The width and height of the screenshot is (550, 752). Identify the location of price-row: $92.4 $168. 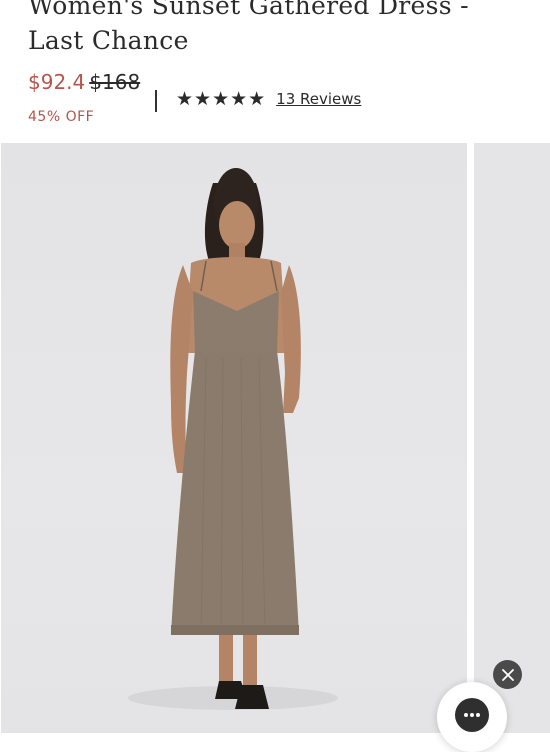
(84, 85).